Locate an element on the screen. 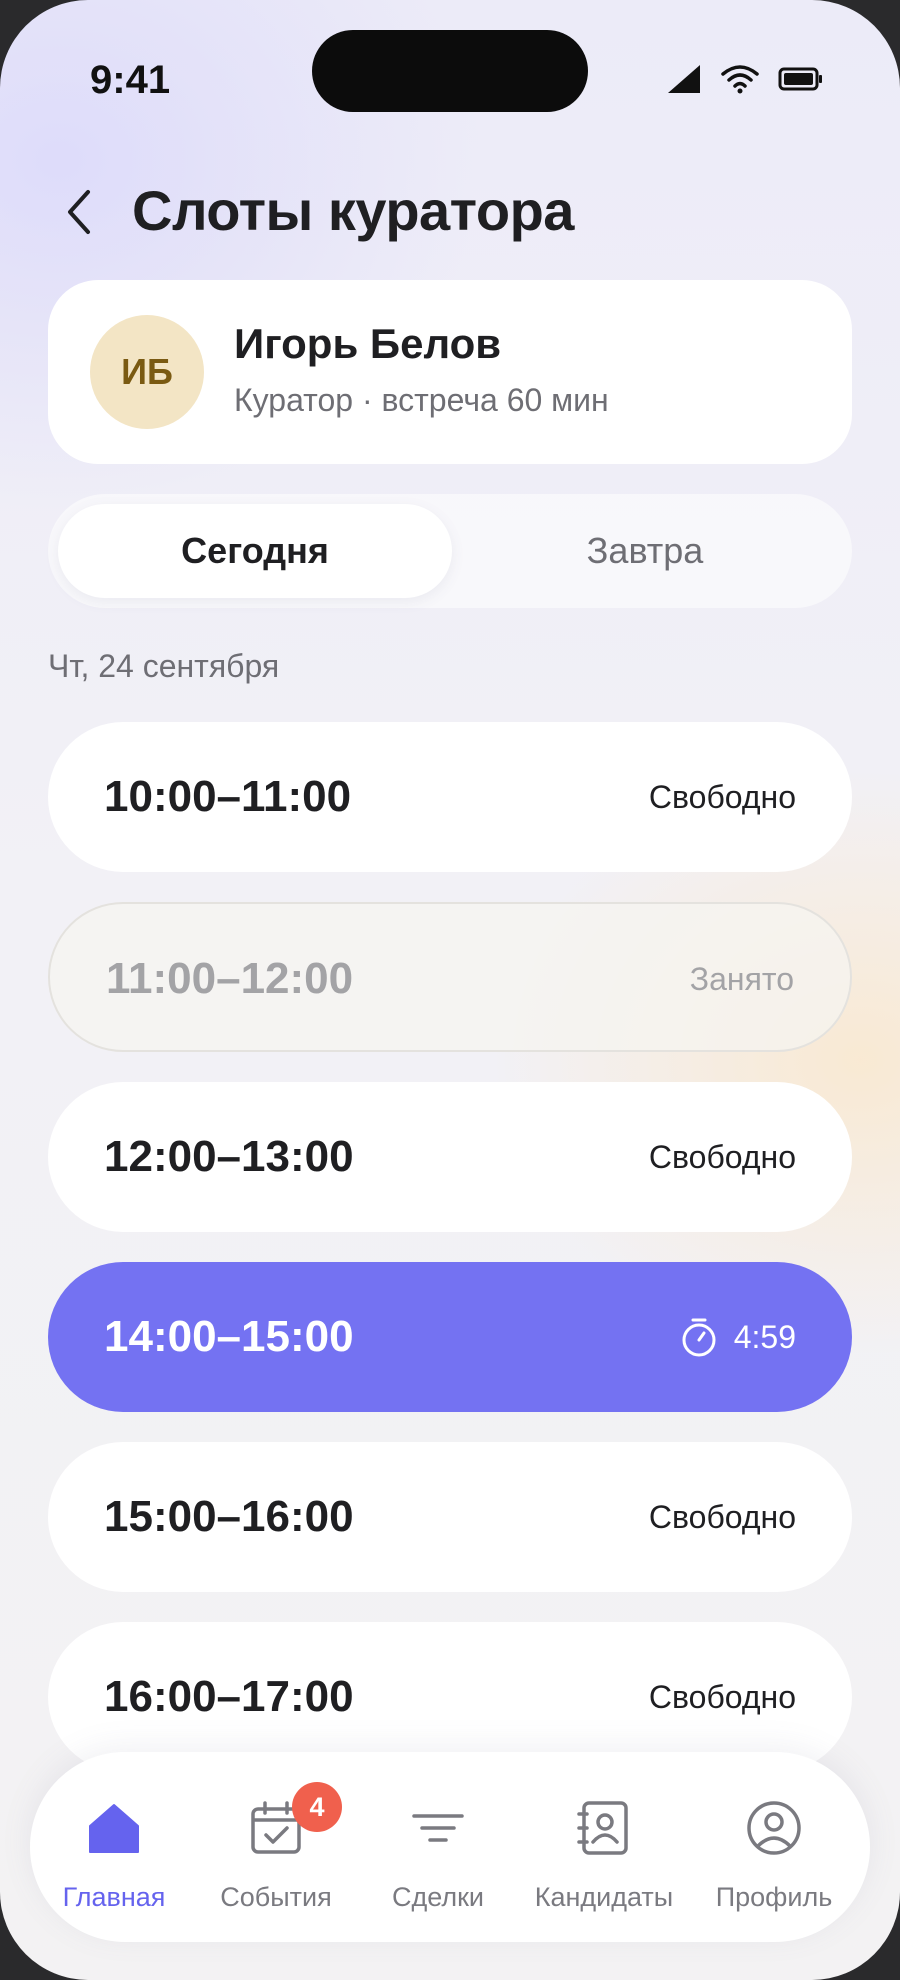  dynamic-island is located at coordinates (450, 71).